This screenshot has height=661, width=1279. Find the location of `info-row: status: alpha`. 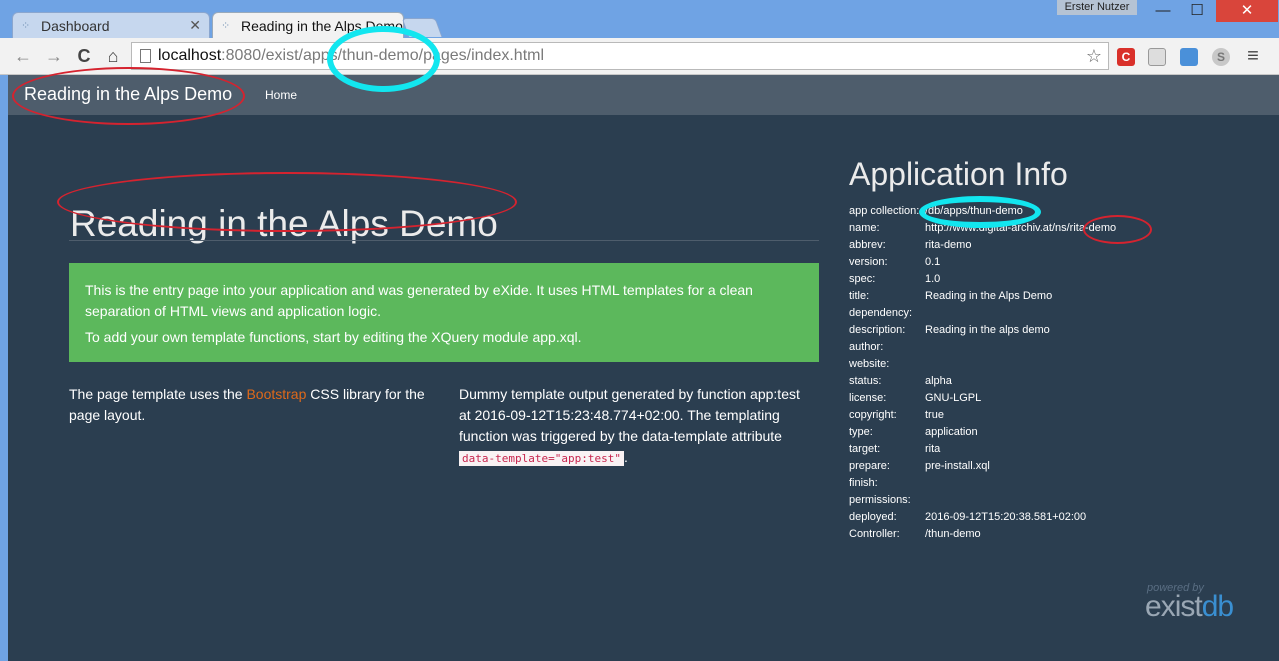

info-row: status: alpha is located at coordinates (1059, 383).